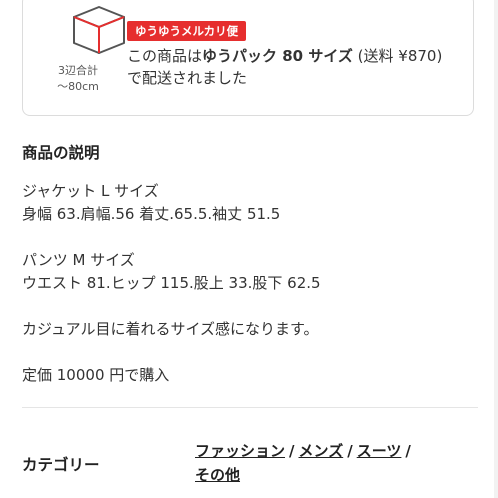  Describe the element at coordinates (78, 260) in the screenshot. I see `description-line: パンツ M サイズ` at that location.